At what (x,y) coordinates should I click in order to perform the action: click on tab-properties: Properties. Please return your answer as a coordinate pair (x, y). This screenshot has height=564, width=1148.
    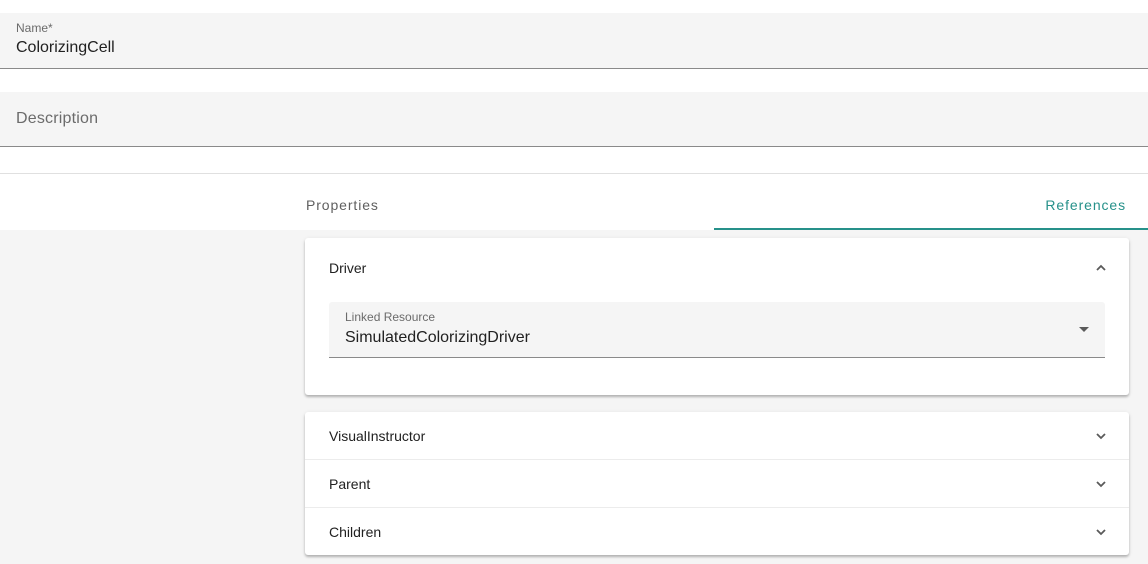
    Looking at the image, I should click on (497, 202).